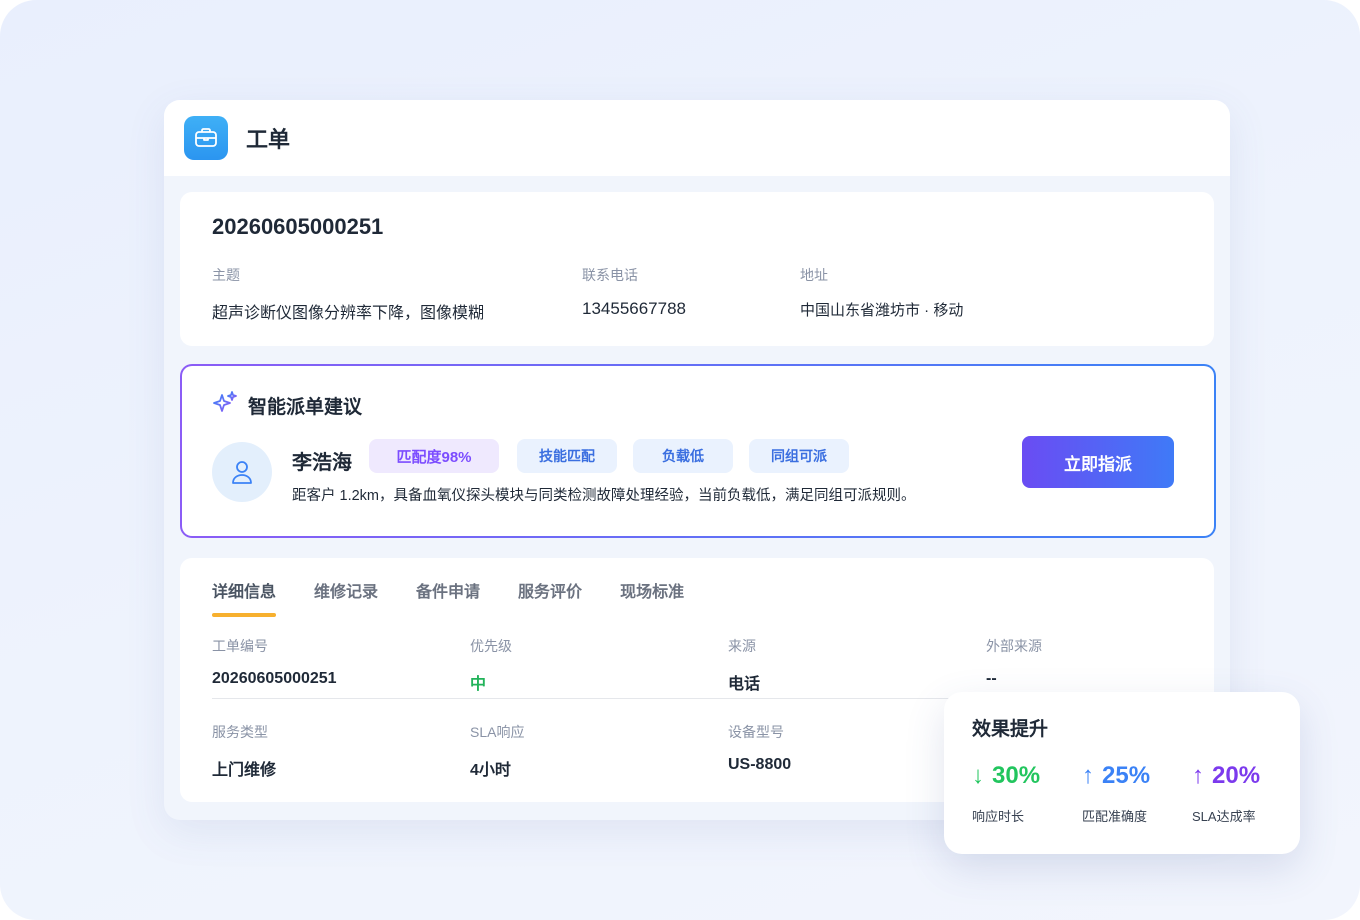 This screenshot has width=1360, height=920. Describe the element at coordinates (1006, 793) in the screenshot. I see `metric-response-time: ↓ 30% 响应时长` at that location.